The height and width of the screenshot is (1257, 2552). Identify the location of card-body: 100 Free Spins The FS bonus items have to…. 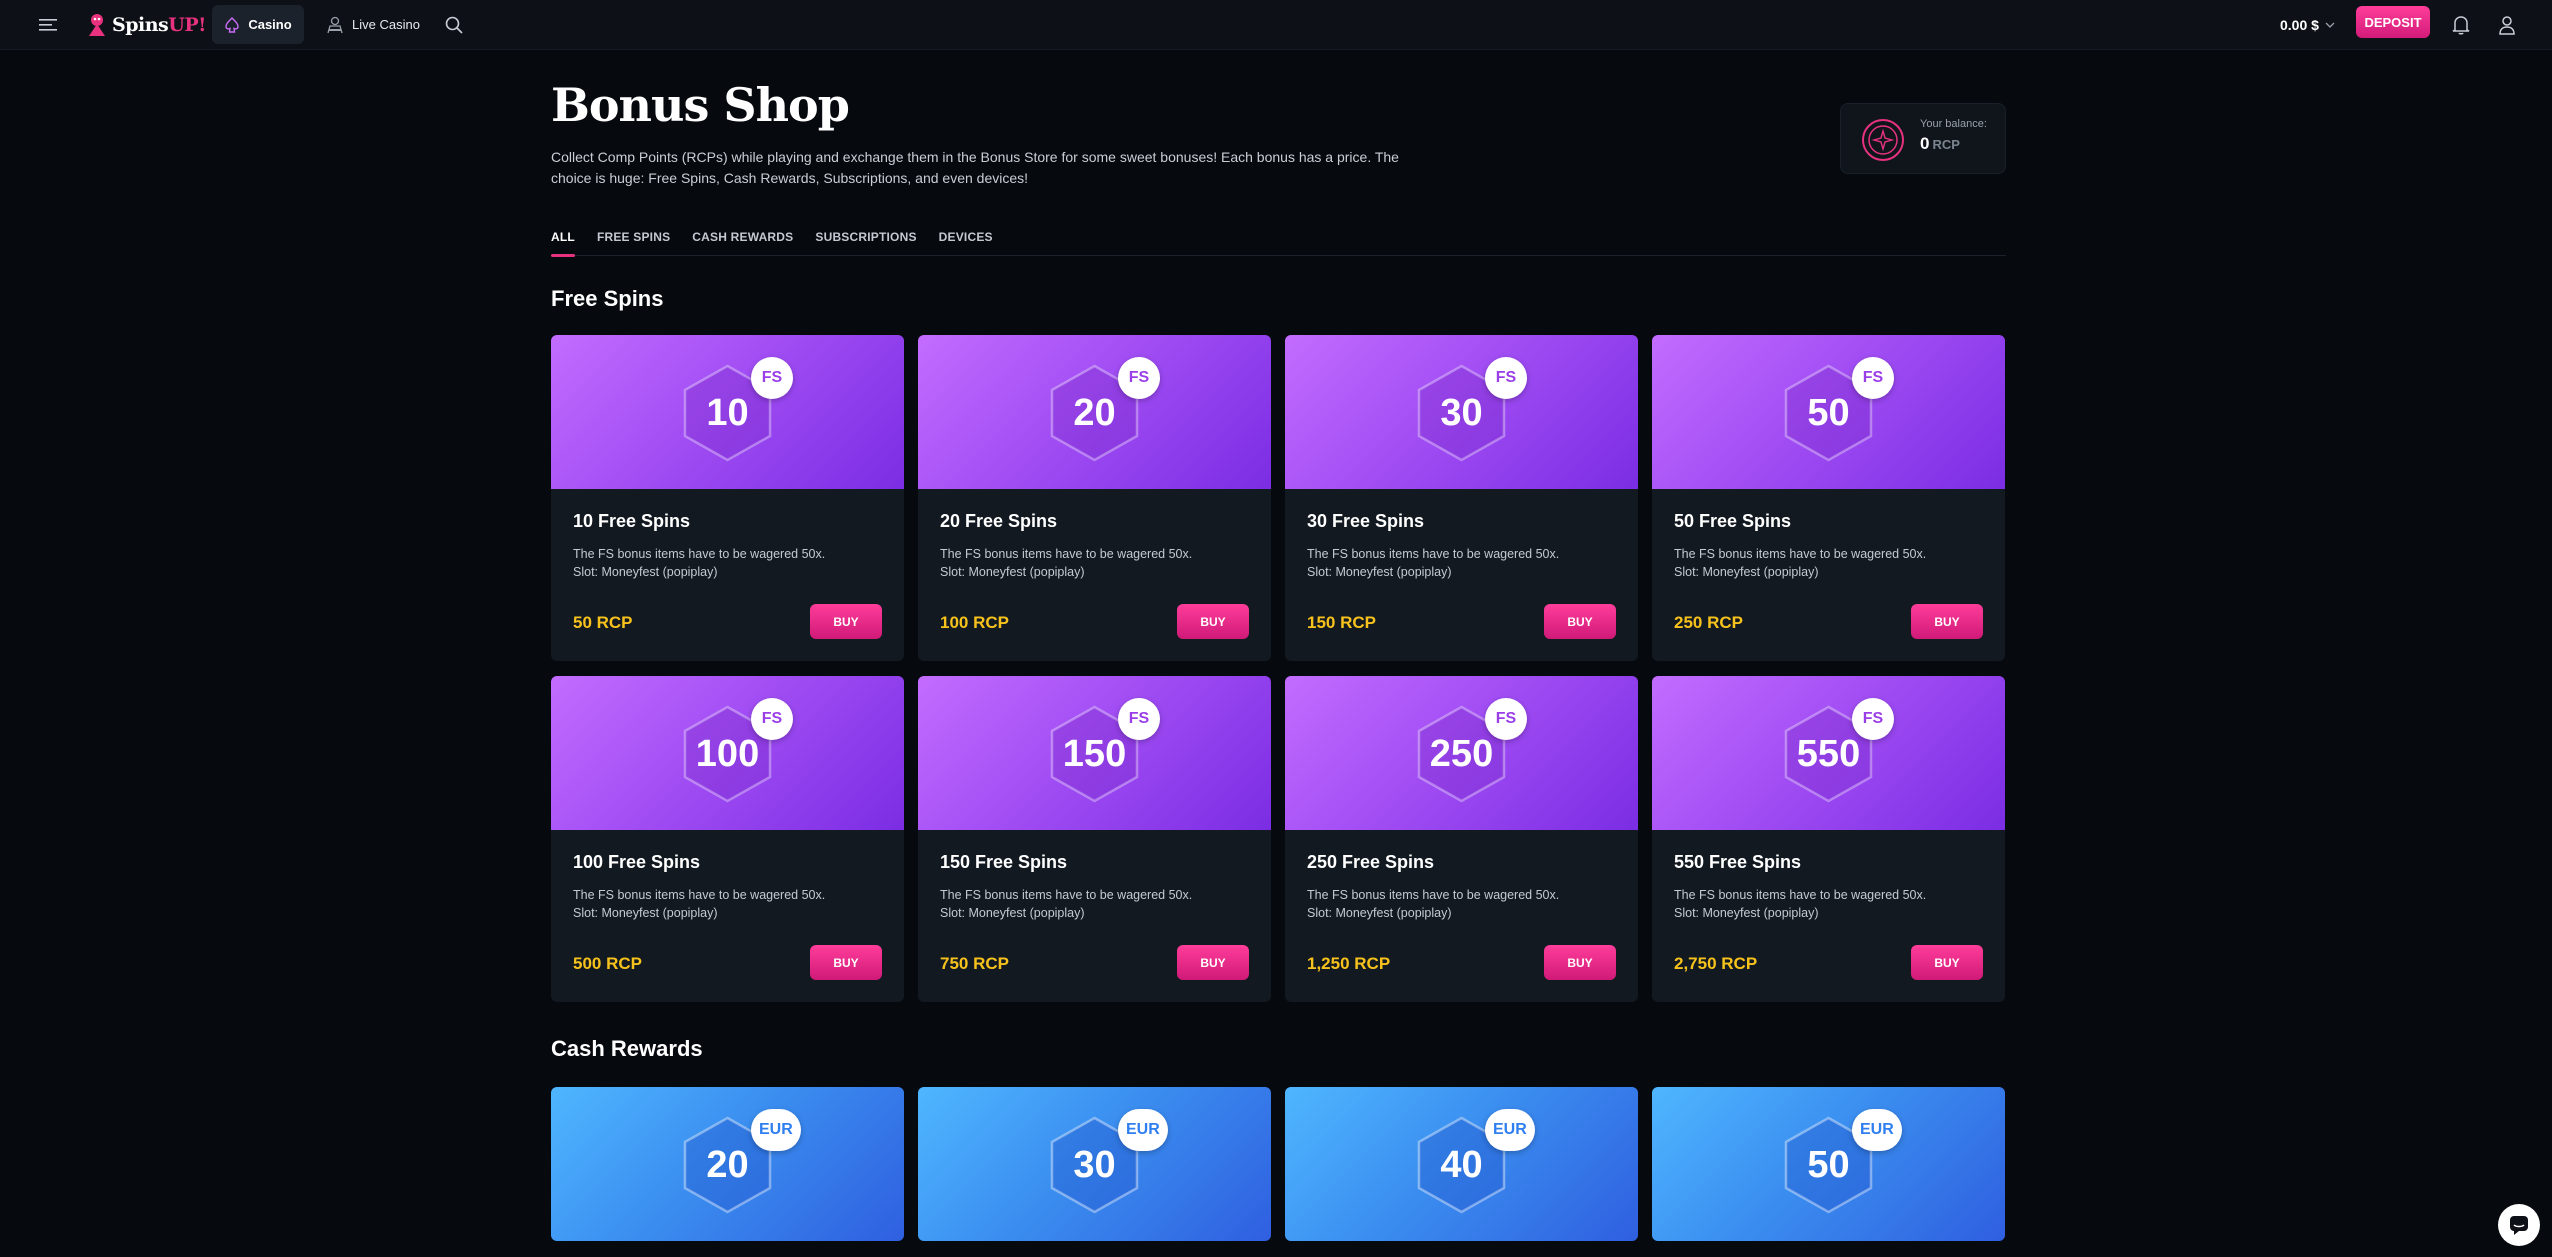
(727, 916).